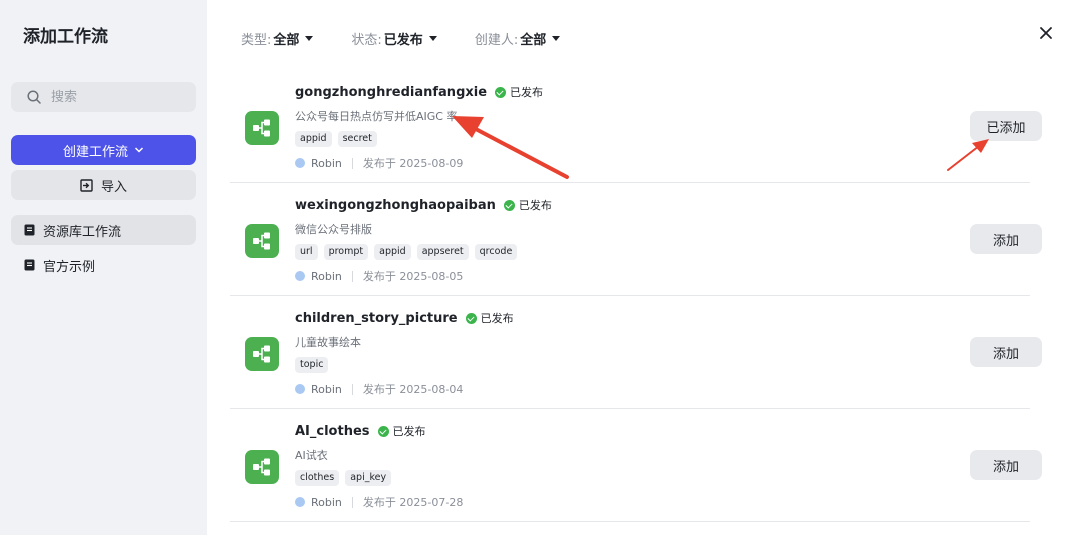 This screenshot has width=1080, height=535. Describe the element at coordinates (368, 478) in the screenshot. I see `tag: api_key` at that location.